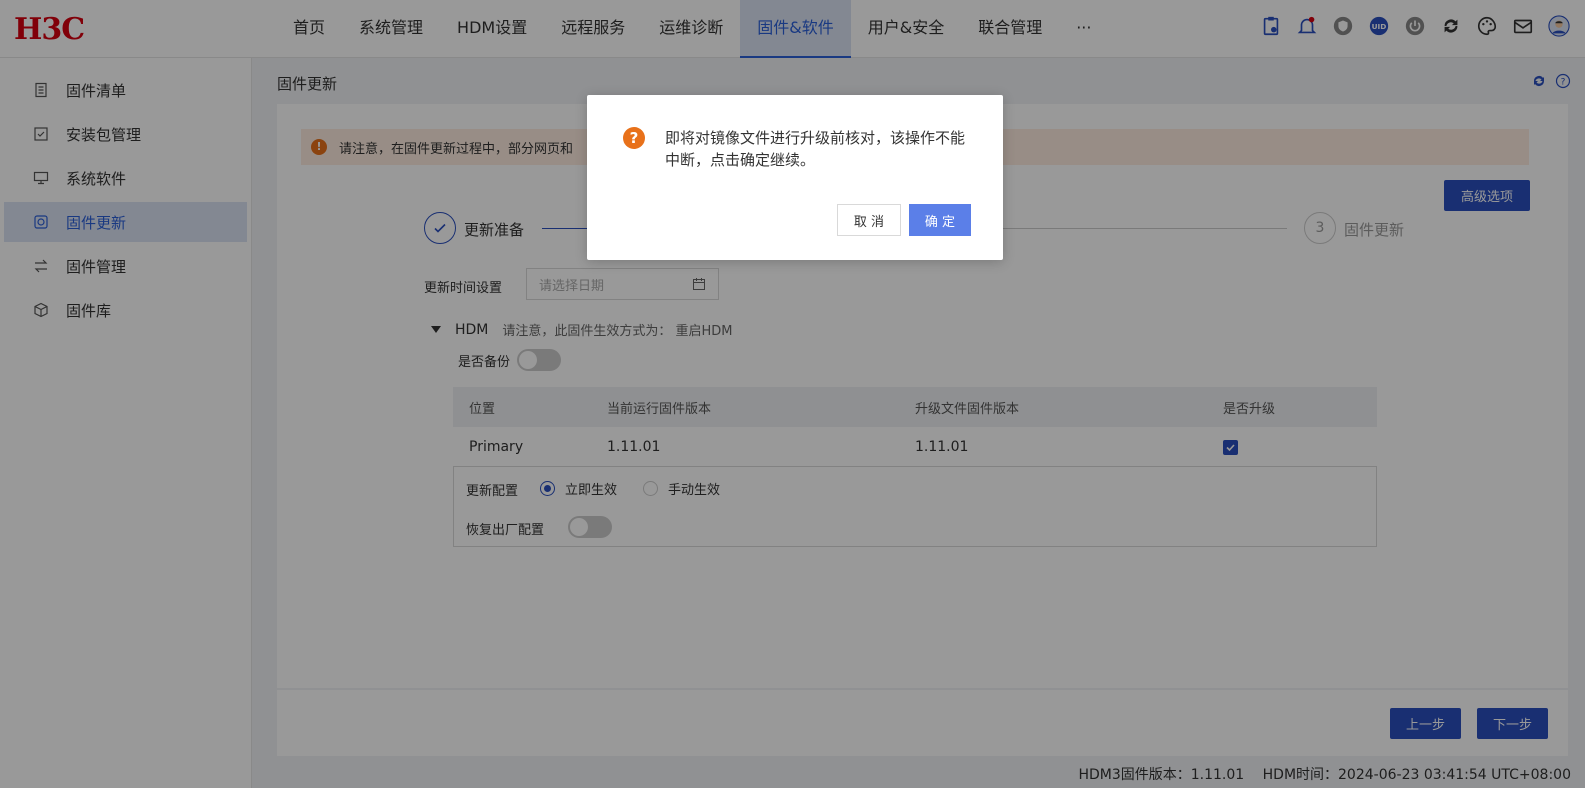 This screenshot has width=1585, height=788. What do you see at coordinates (940, 220) in the screenshot?
I see `confirm-button: 确 定` at bounding box center [940, 220].